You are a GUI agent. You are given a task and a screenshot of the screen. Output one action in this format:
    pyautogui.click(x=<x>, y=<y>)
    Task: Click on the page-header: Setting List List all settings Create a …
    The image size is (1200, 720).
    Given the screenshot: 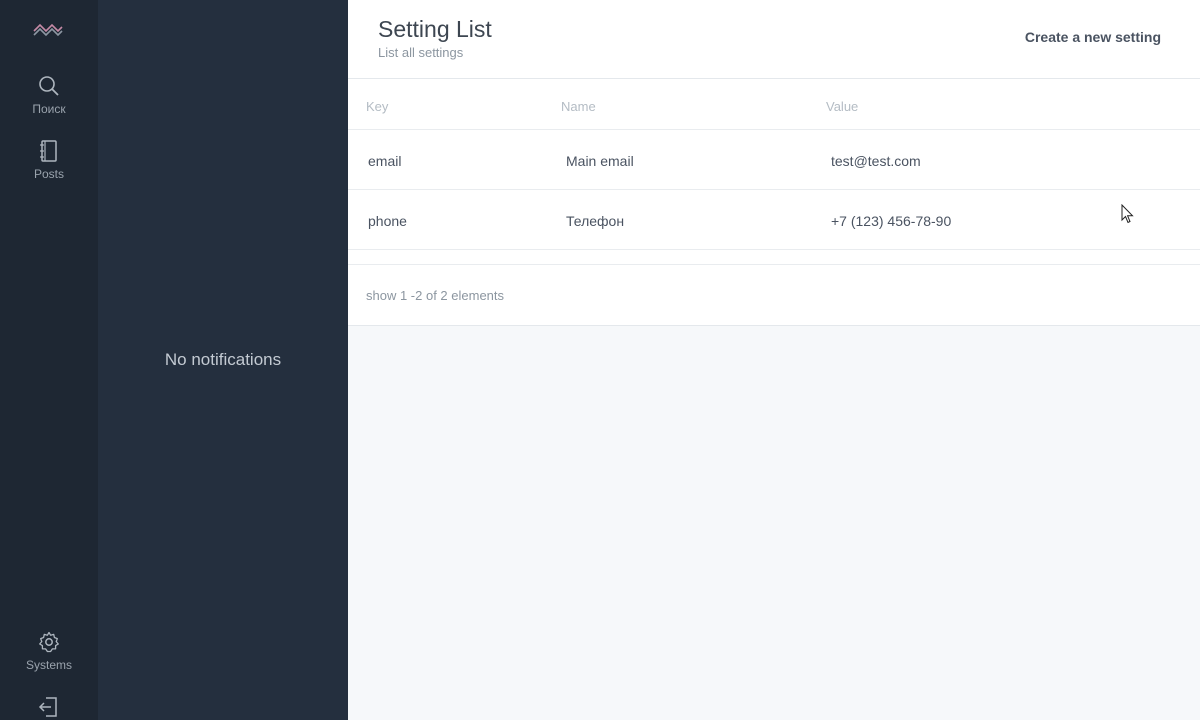 What is the action you would take?
    pyautogui.click(x=774, y=39)
    